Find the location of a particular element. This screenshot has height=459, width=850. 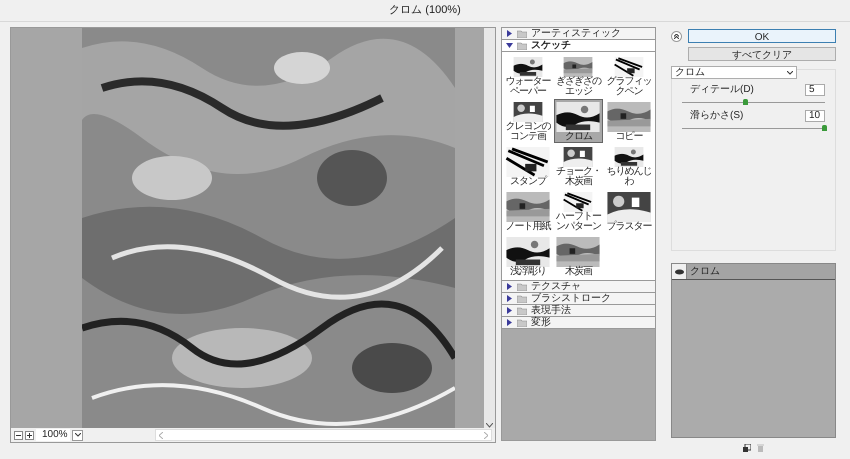

category-row: アーティスティック is located at coordinates (578, 34).